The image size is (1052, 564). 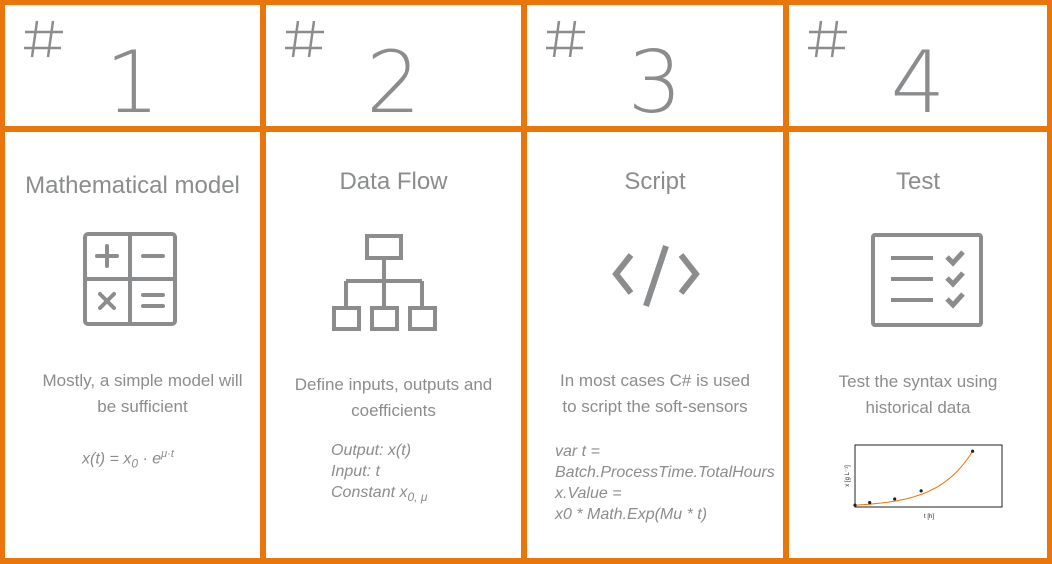 What do you see at coordinates (393, 410) in the screenshot?
I see `description-line: coefficients` at bounding box center [393, 410].